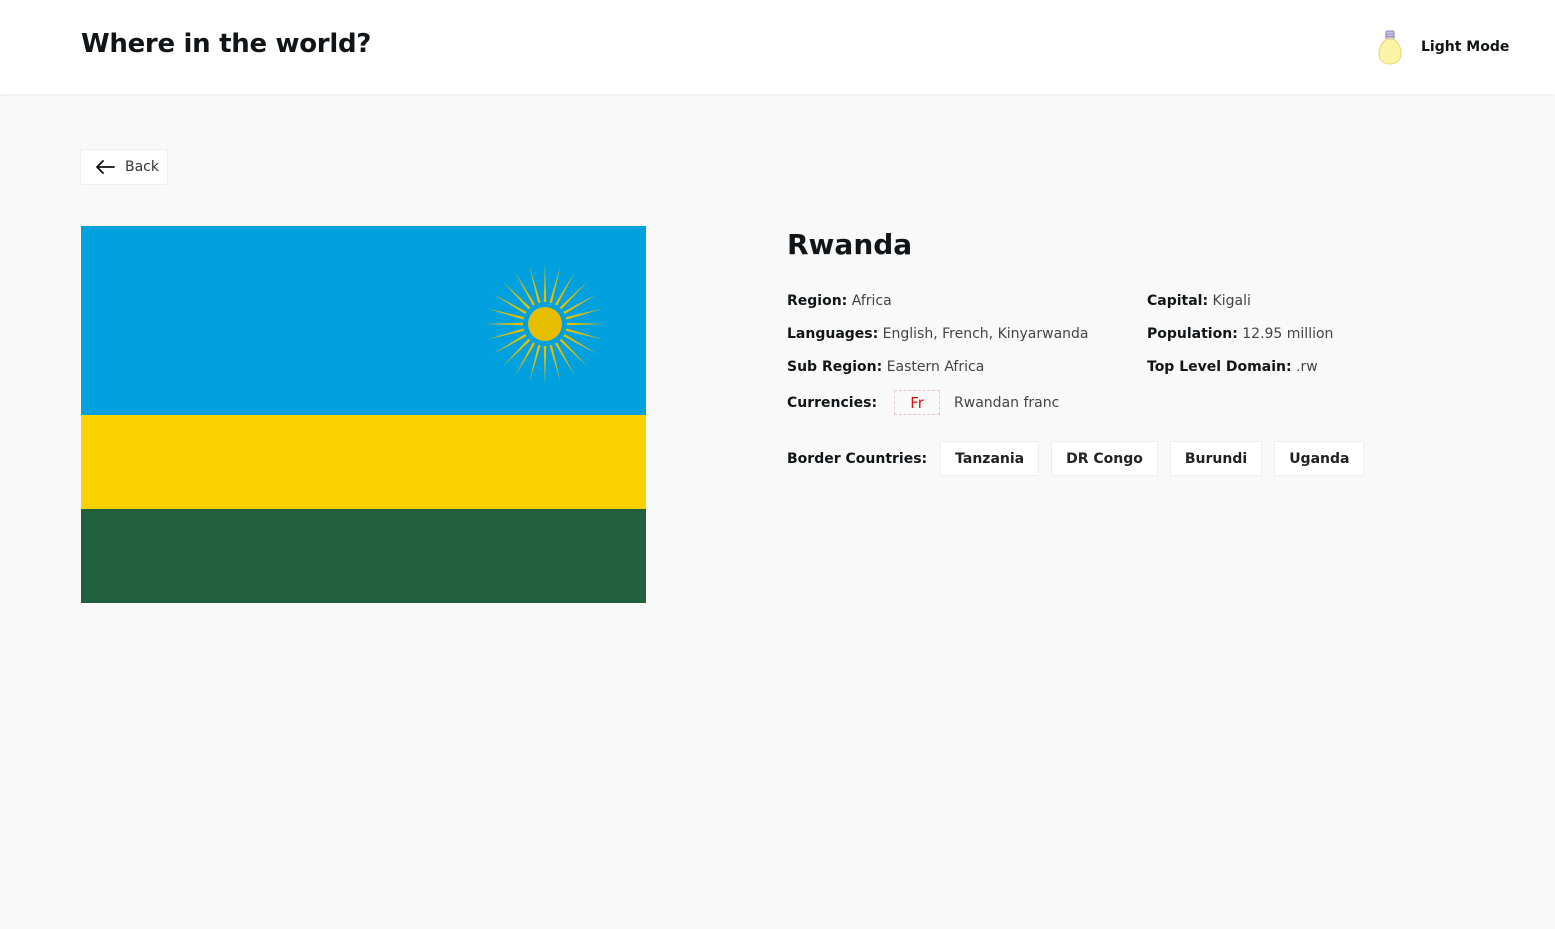  Describe the element at coordinates (886, 367) in the screenshot. I see `fact-sub-region: Sub Region: Eastern Africa` at that location.